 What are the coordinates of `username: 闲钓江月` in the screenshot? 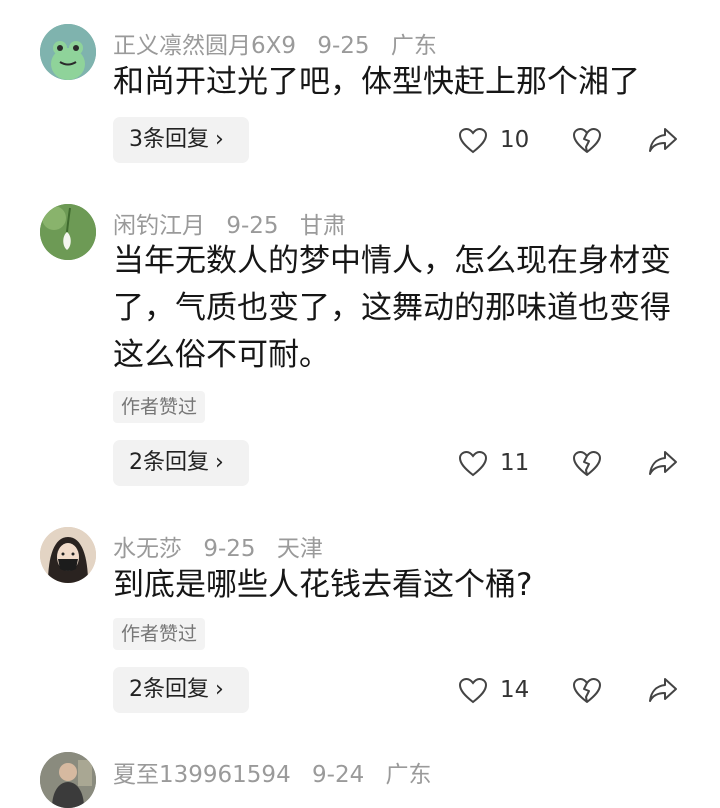 It's located at (159, 226).